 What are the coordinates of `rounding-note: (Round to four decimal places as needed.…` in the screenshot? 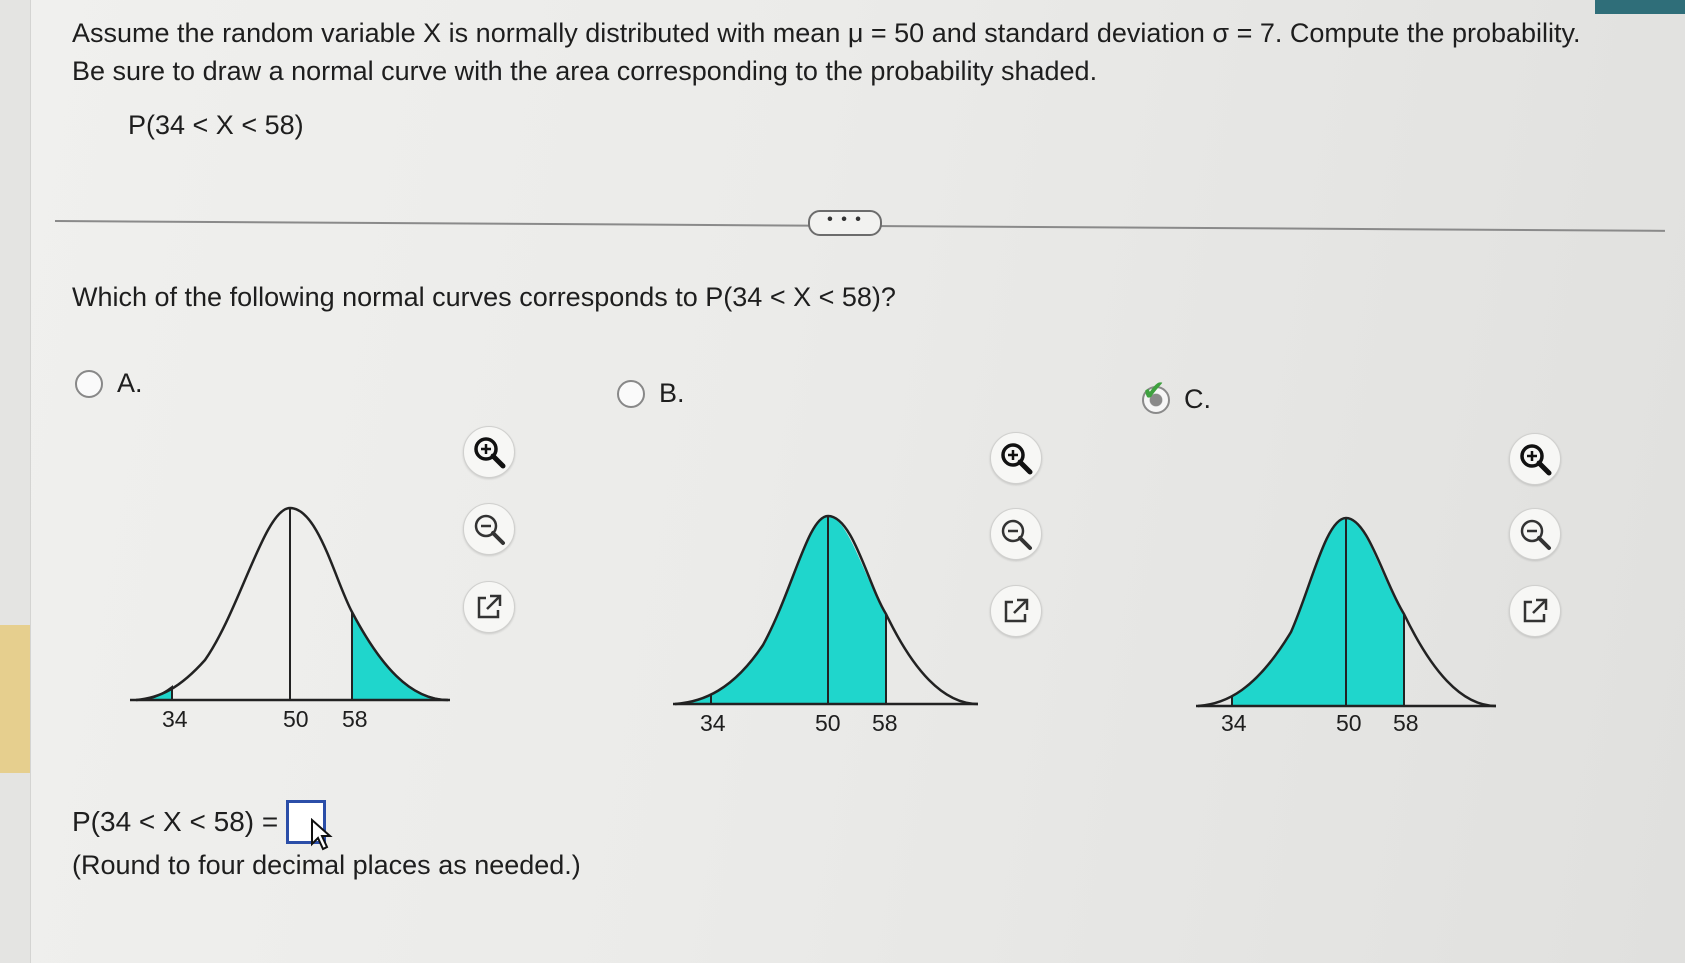 It's located at (326, 865).